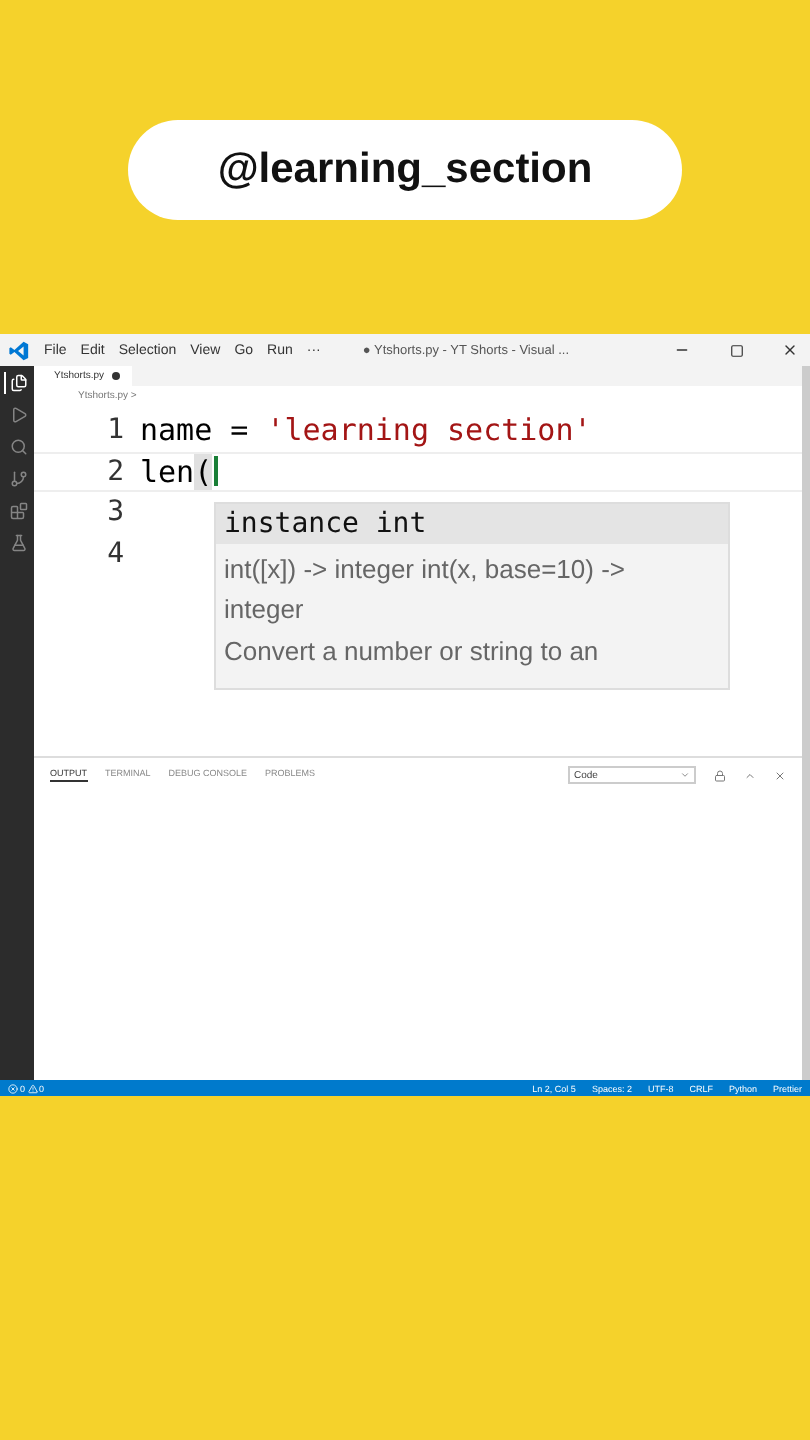  What do you see at coordinates (115, 553) in the screenshot?
I see `line-number: 4` at bounding box center [115, 553].